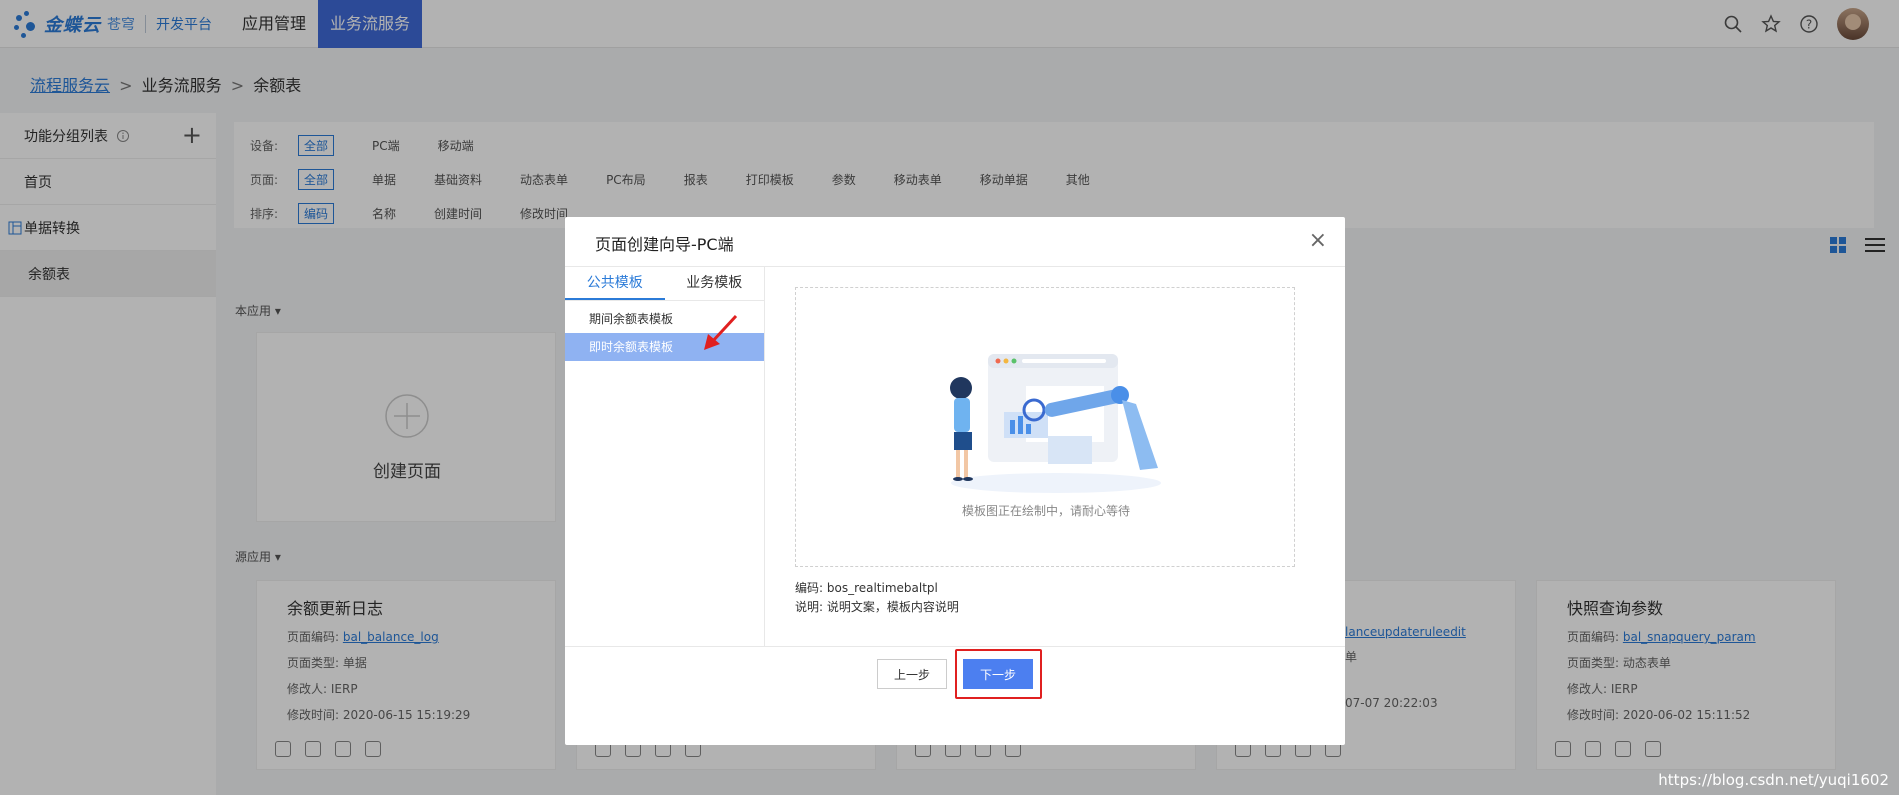 The width and height of the screenshot is (1899, 795). Describe the element at coordinates (721, 332) in the screenshot. I see `annotation-arrow-icon` at that location.